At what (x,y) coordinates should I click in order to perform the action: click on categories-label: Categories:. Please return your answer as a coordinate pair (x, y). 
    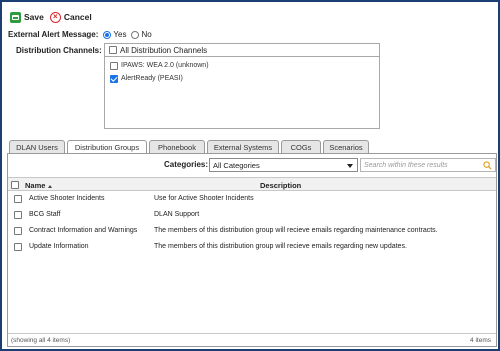
    Looking at the image, I should click on (186, 164).